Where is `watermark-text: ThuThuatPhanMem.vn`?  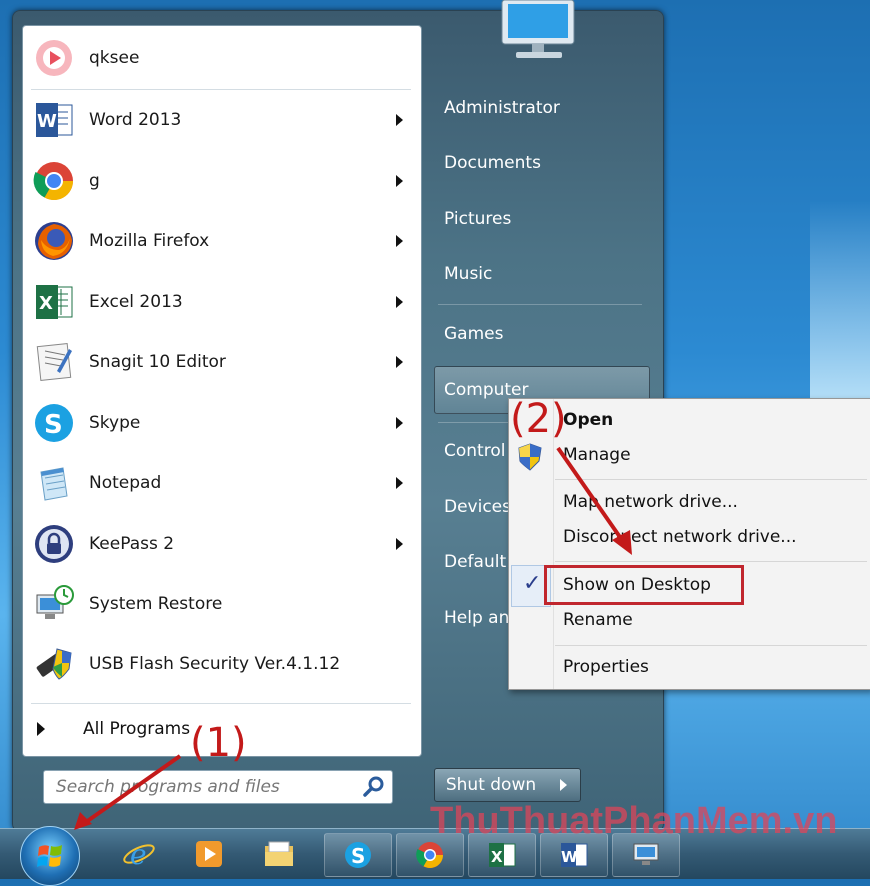
watermark-text: ThuThuatPhanMem.vn is located at coordinates (634, 821).